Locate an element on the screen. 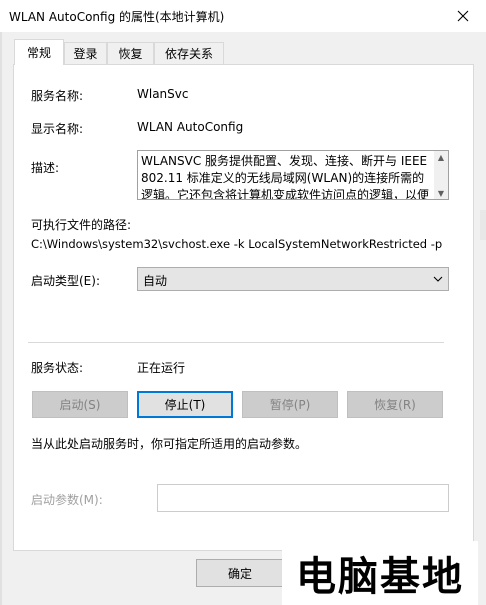  display-name-label: 显示名称: is located at coordinates (57, 129).